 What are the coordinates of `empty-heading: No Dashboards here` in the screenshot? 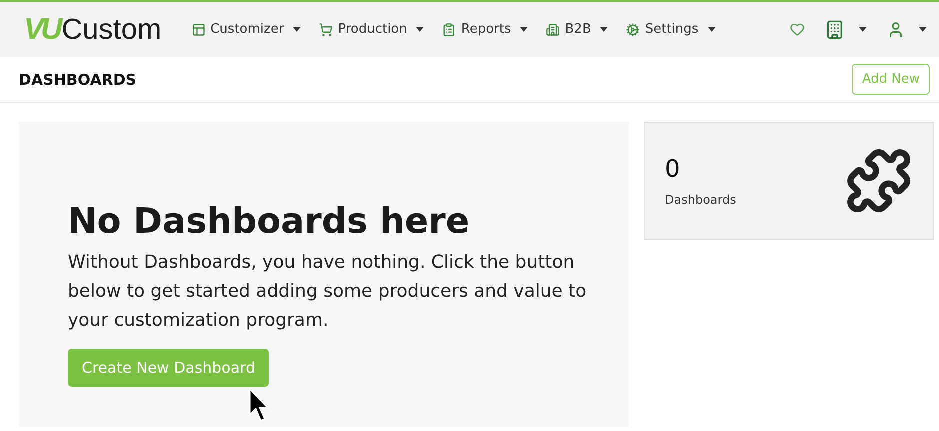 It's located at (269, 222).